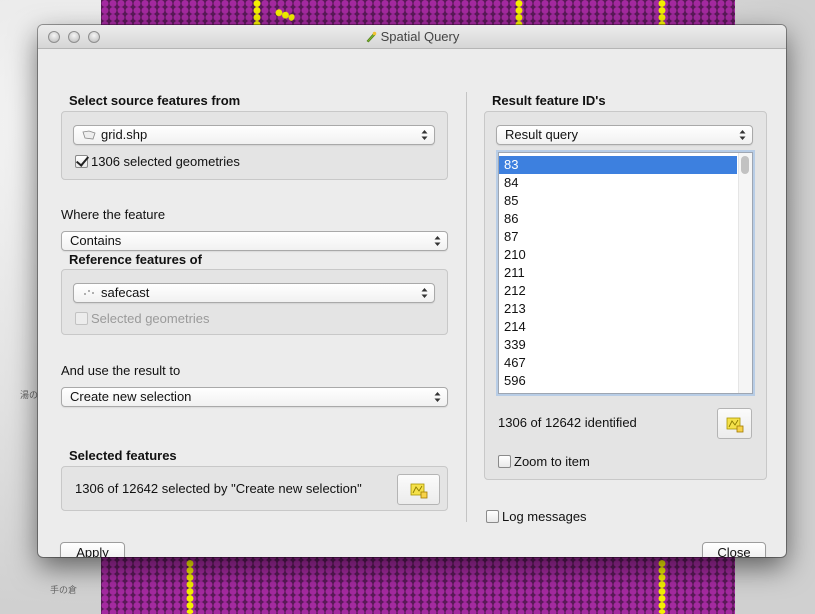 This screenshot has width=815, height=614. I want to click on close-window-button, so click(54, 37).